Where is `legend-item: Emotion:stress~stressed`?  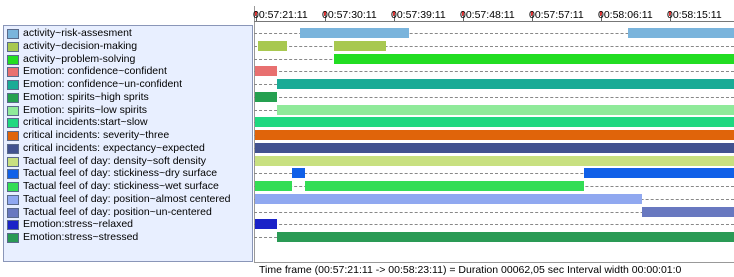
legend-item: Emotion:stress~stressed is located at coordinates (129, 237).